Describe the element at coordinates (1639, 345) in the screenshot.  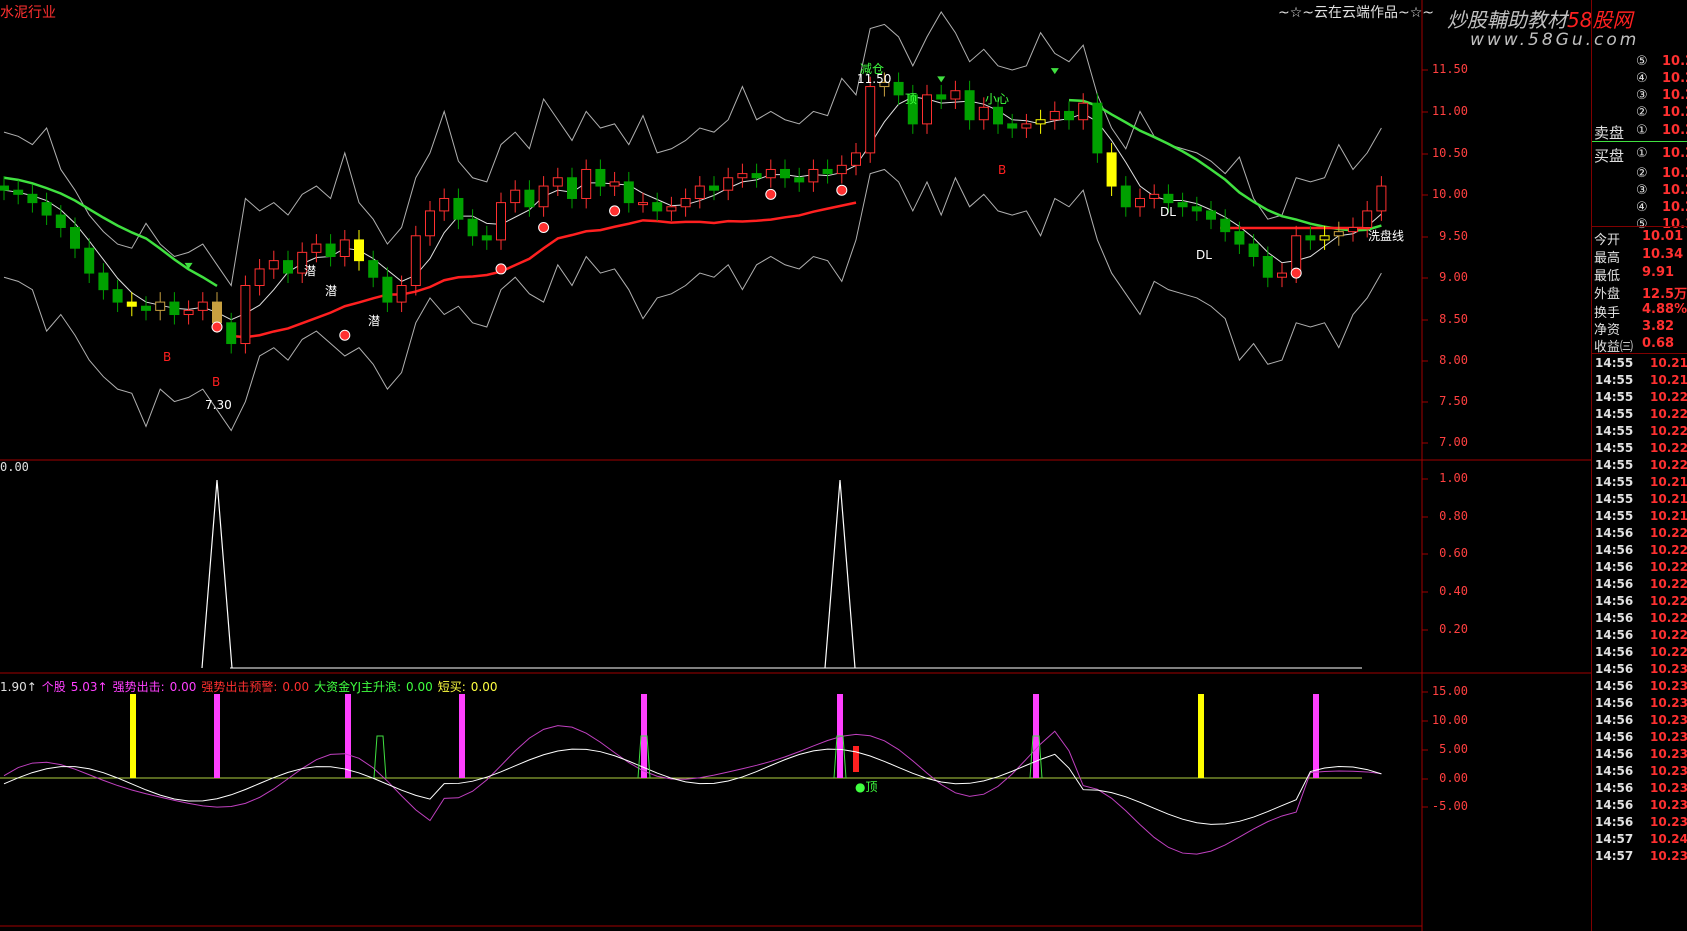
I see `stat-row: 收益㈢ 0.68` at that location.